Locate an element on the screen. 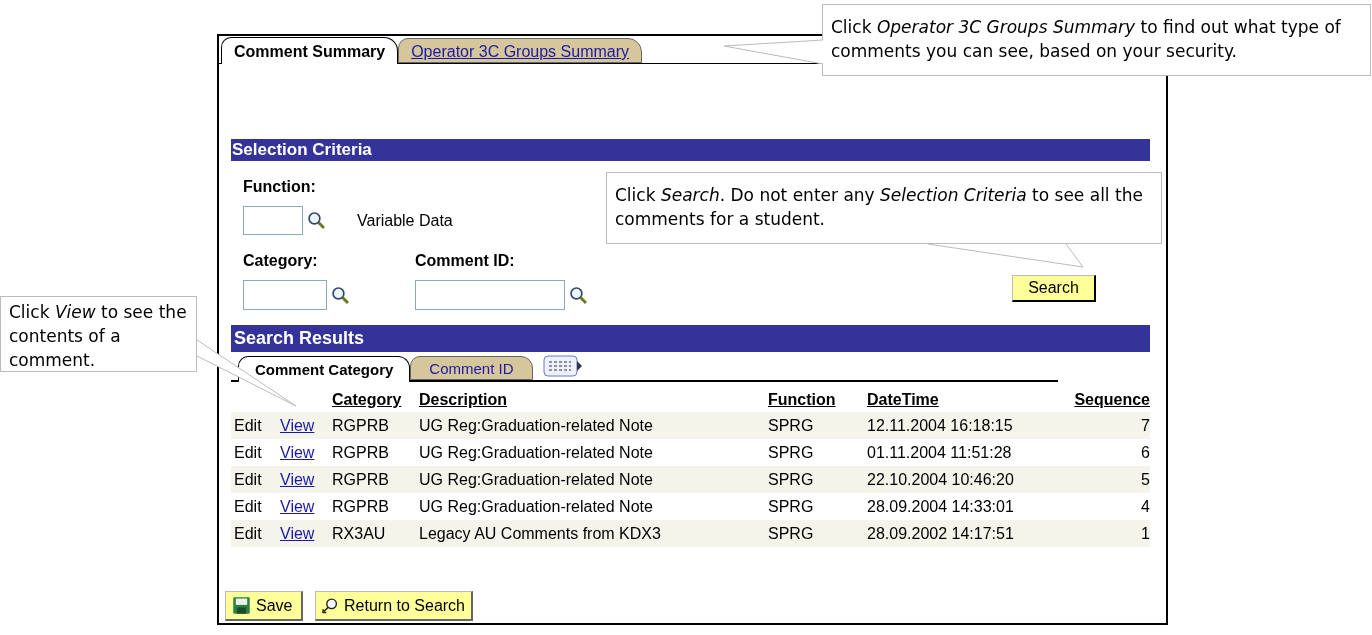 Image resolution: width=1372 pixels, height=635 pixels. table-cell: 22.10.2004 10:46:20 is located at coordinates (940, 479).